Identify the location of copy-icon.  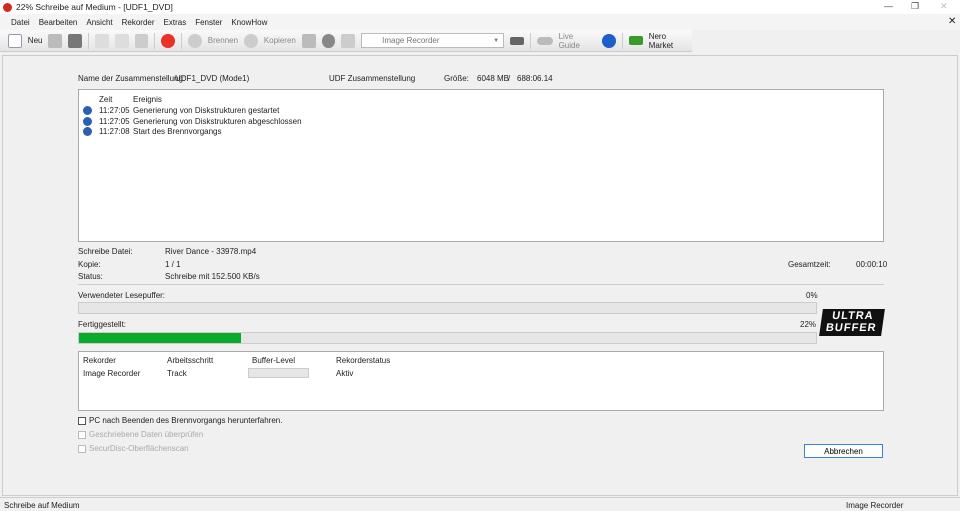
(121, 40).